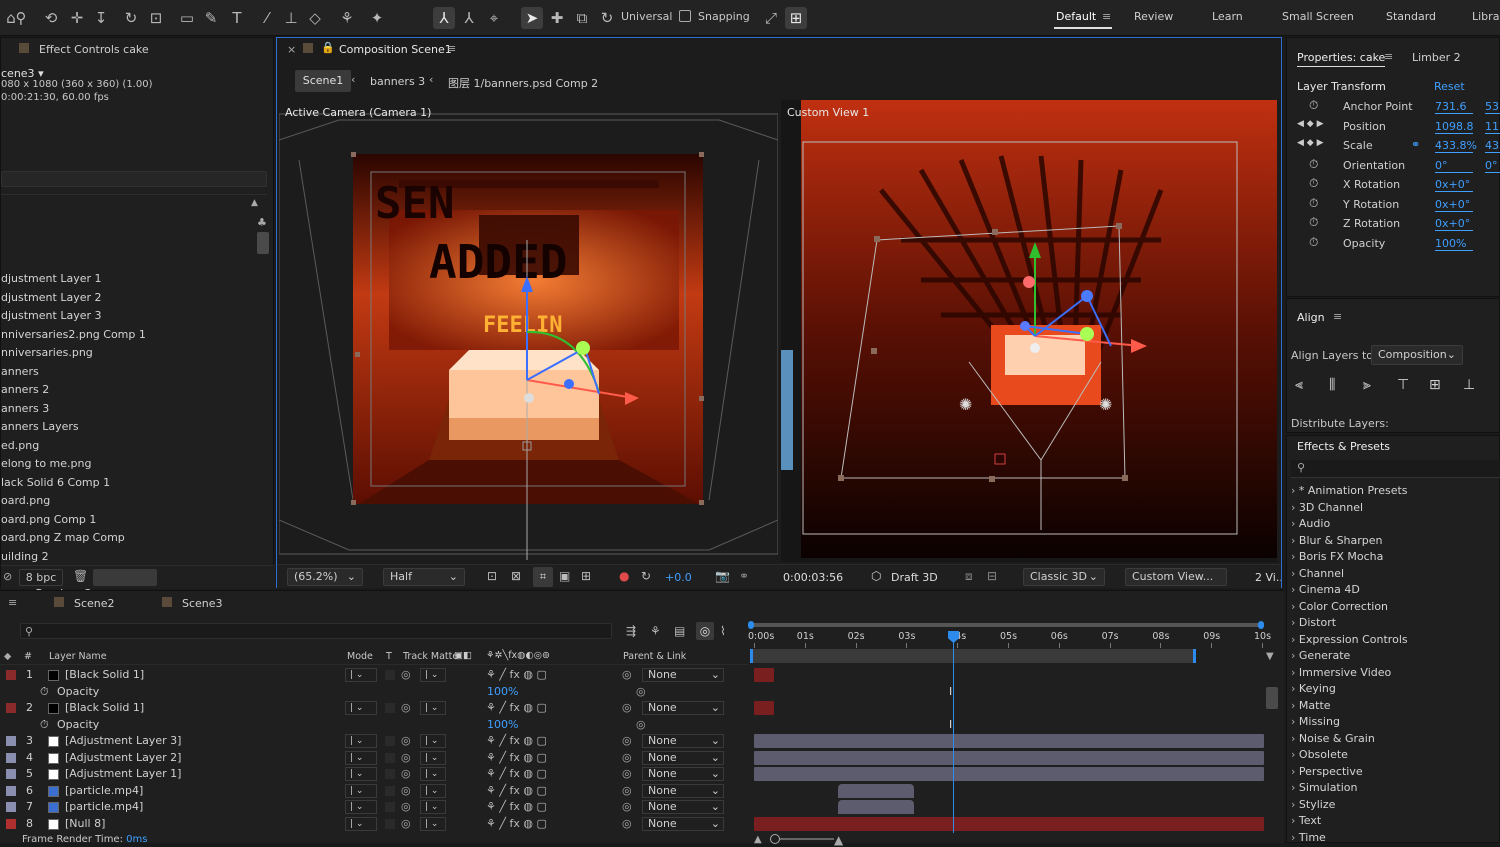 The width and height of the screenshot is (1500, 847). What do you see at coordinates (291, 49) in the screenshot?
I see `close-tab-icon: ×` at bounding box center [291, 49].